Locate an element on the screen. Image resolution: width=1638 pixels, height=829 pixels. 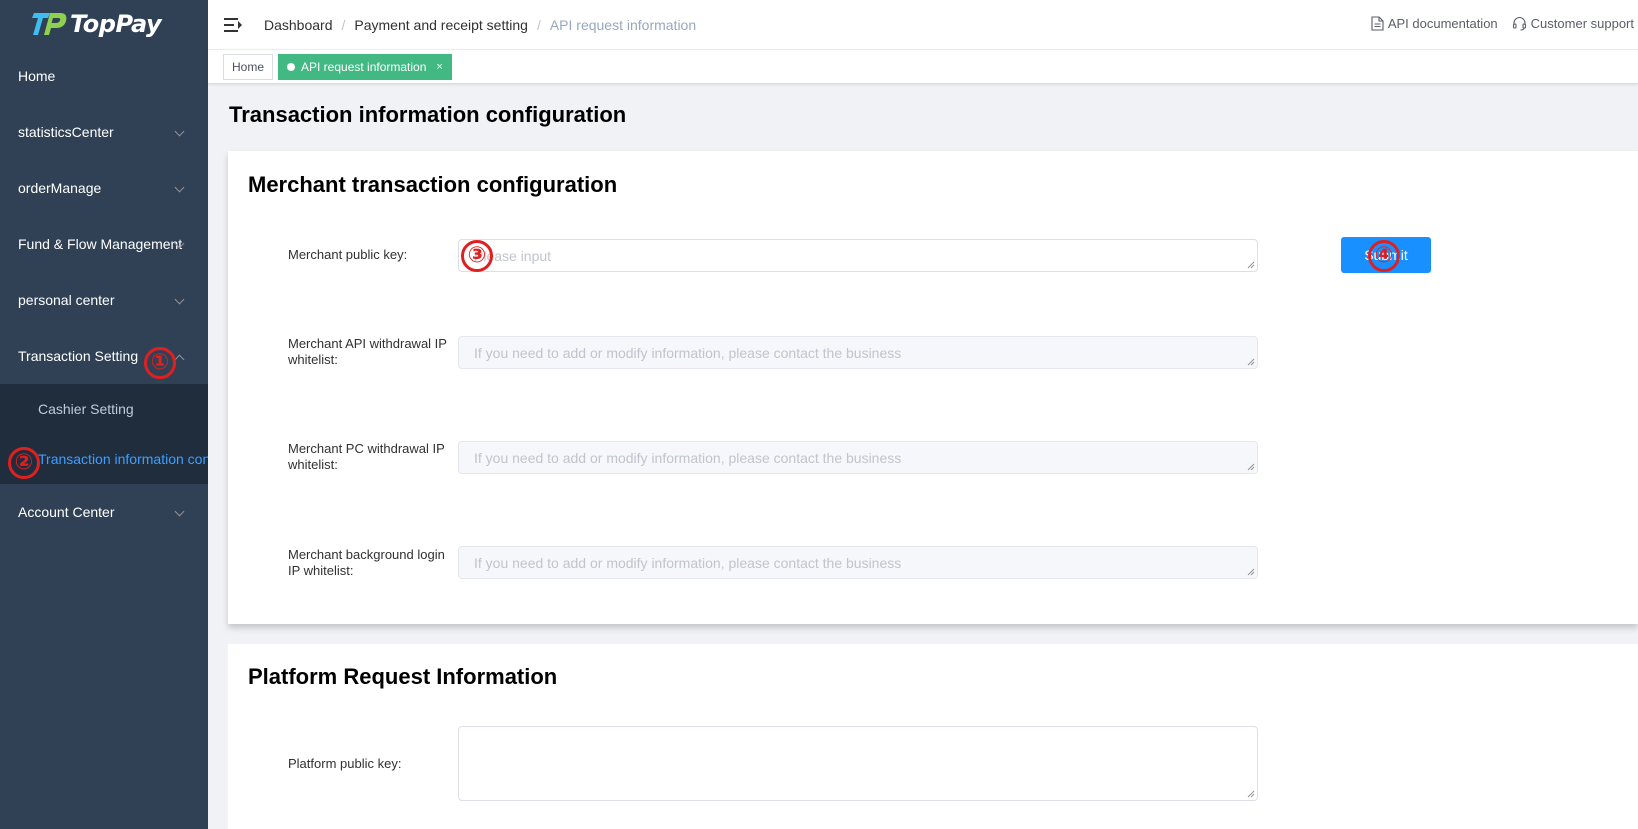
document-icon is located at coordinates (1377, 23).